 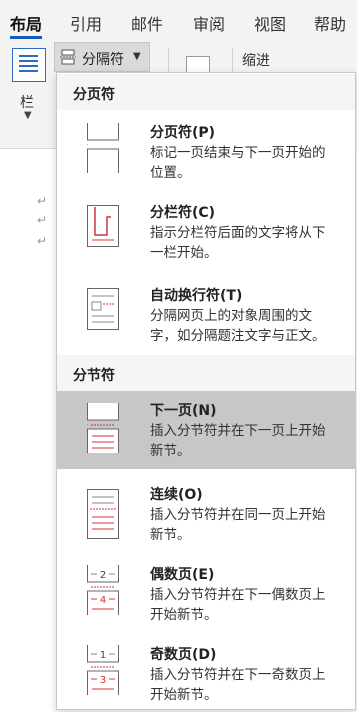 What do you see at coordinates (103, 309) in the screenshot?
I see `text-wrapping-break-icon` at bounding box center [103, 309].